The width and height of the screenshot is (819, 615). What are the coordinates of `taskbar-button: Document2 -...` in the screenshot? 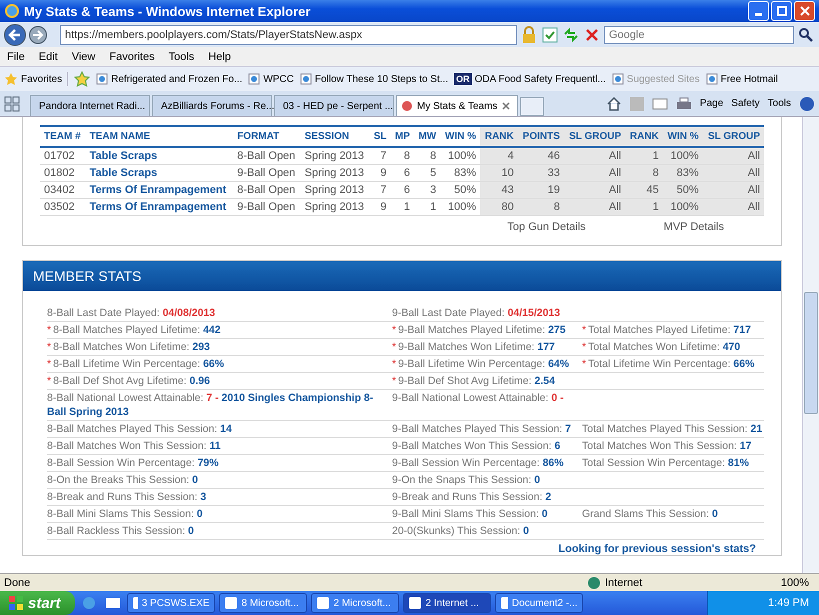 It's located at (538, 603).